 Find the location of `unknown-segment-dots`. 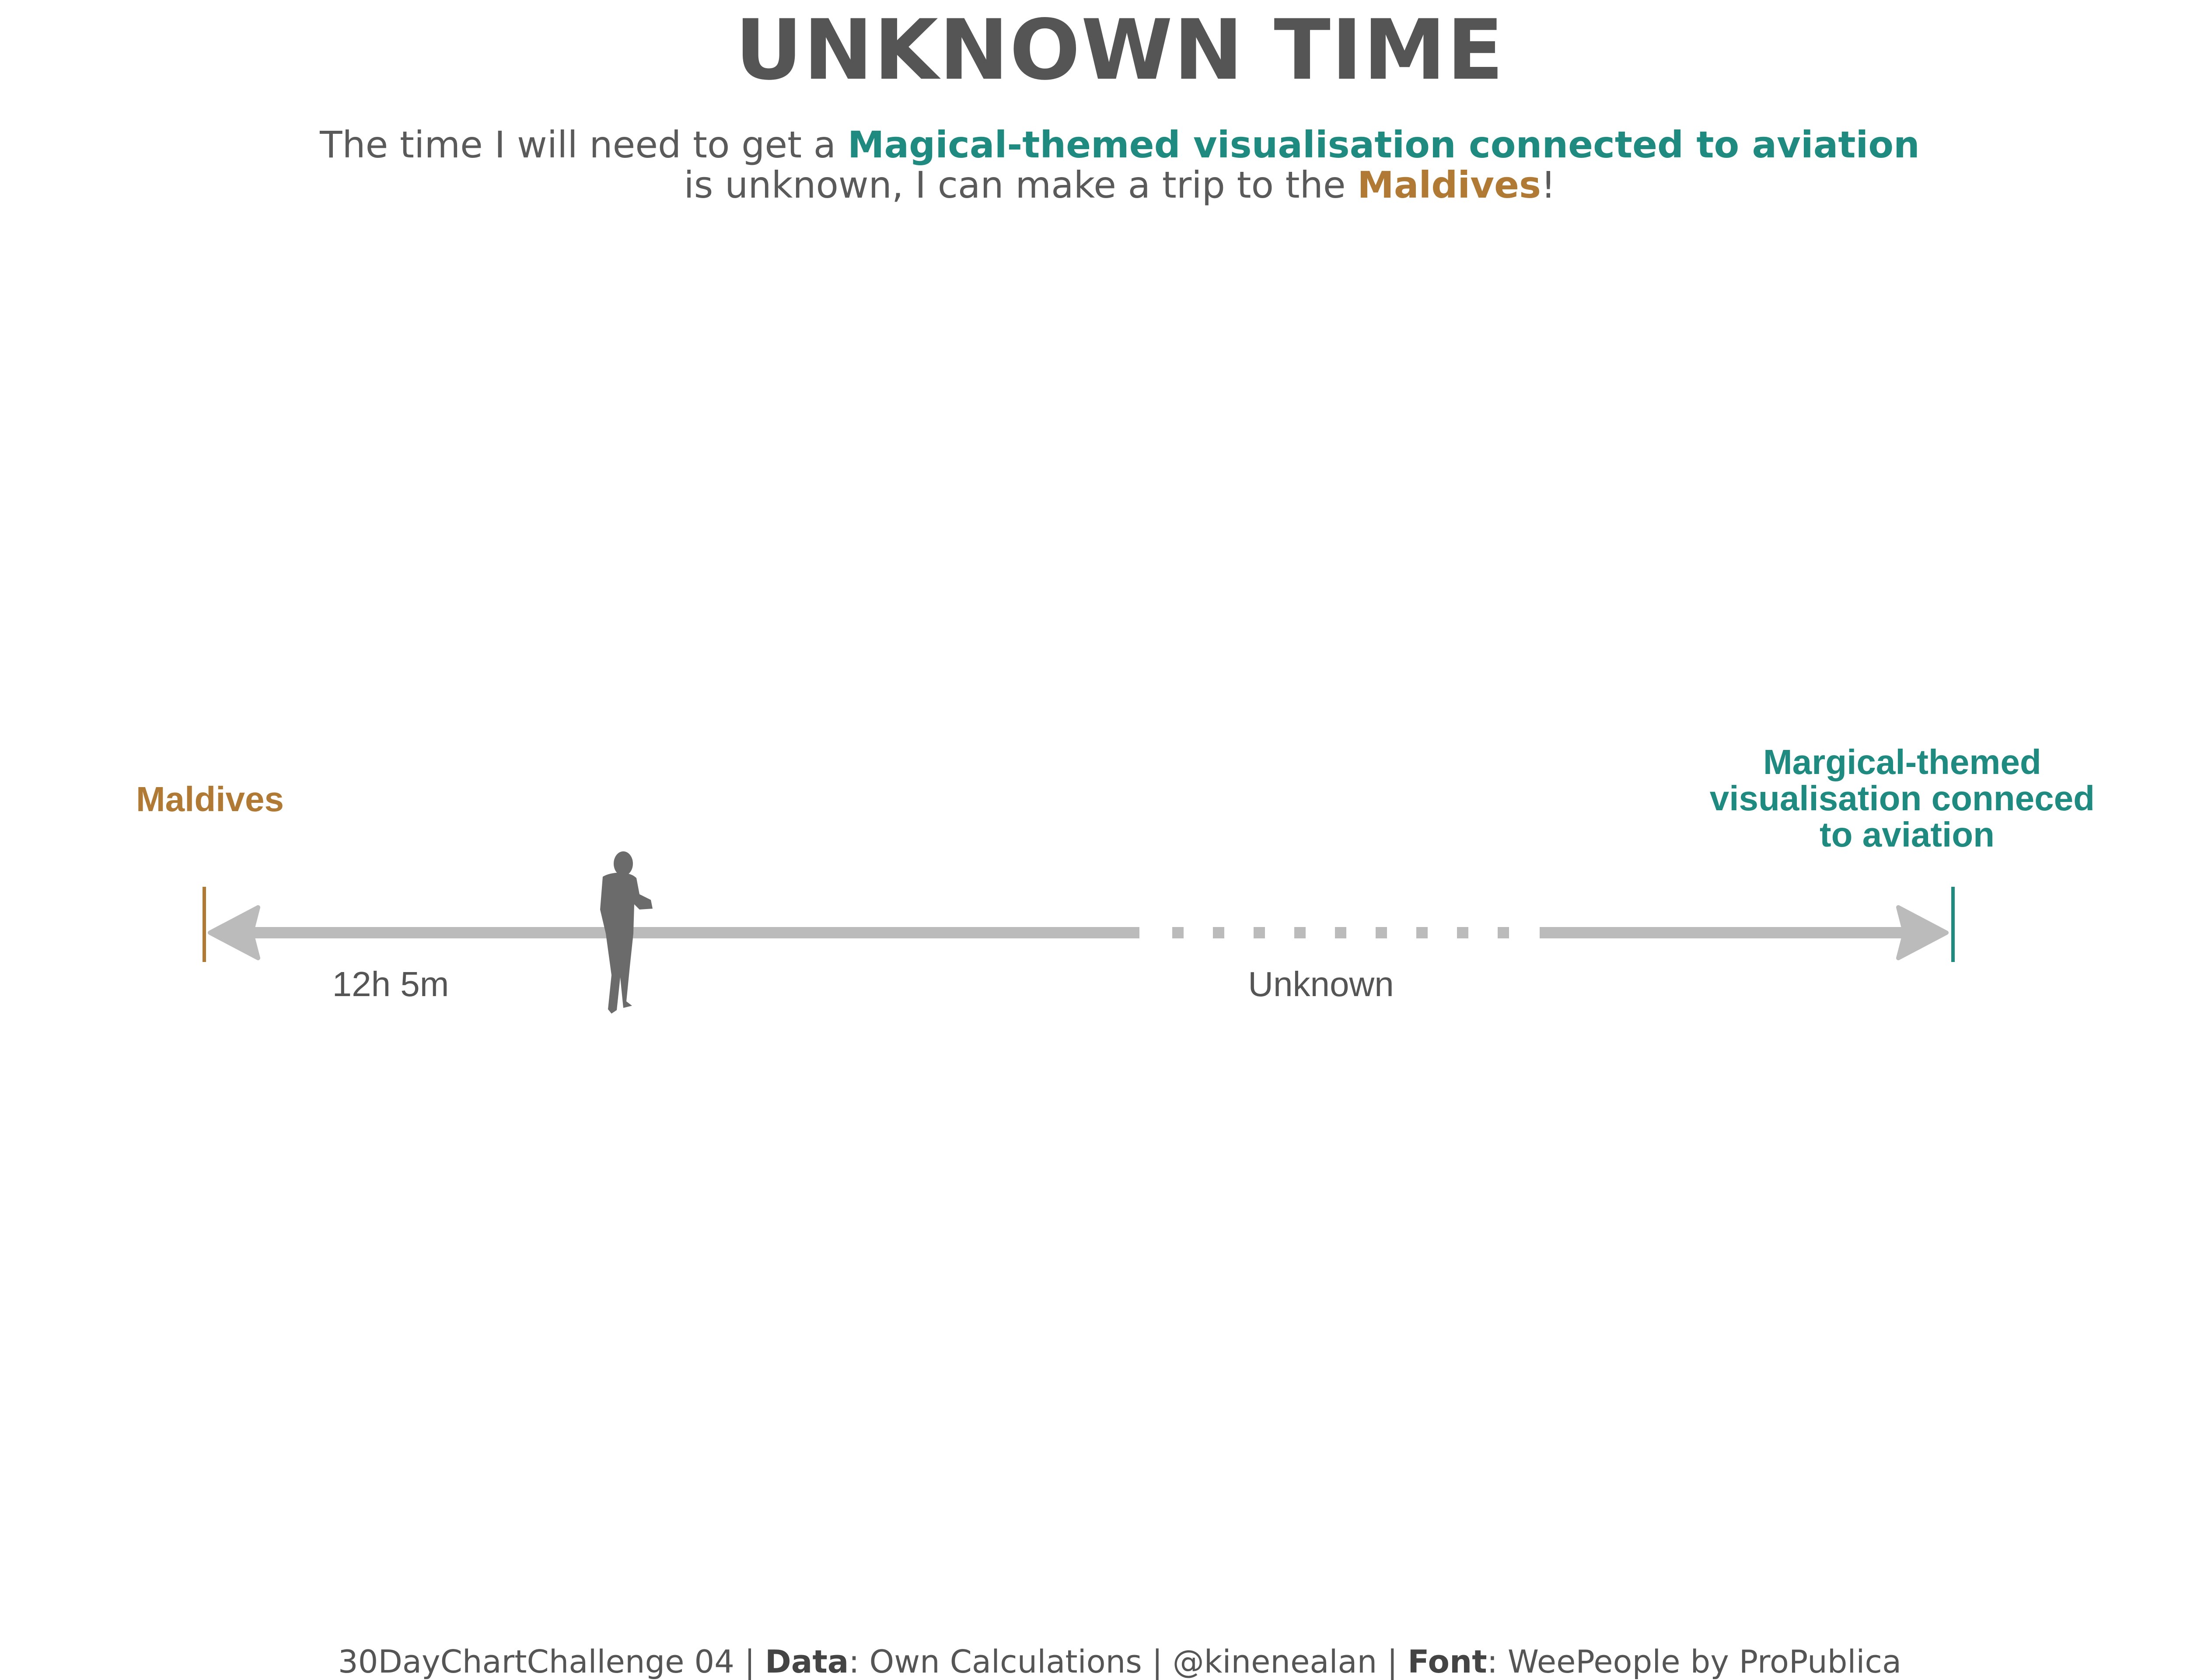

unknown-segment-dots is located at coordinates (1341, 932).